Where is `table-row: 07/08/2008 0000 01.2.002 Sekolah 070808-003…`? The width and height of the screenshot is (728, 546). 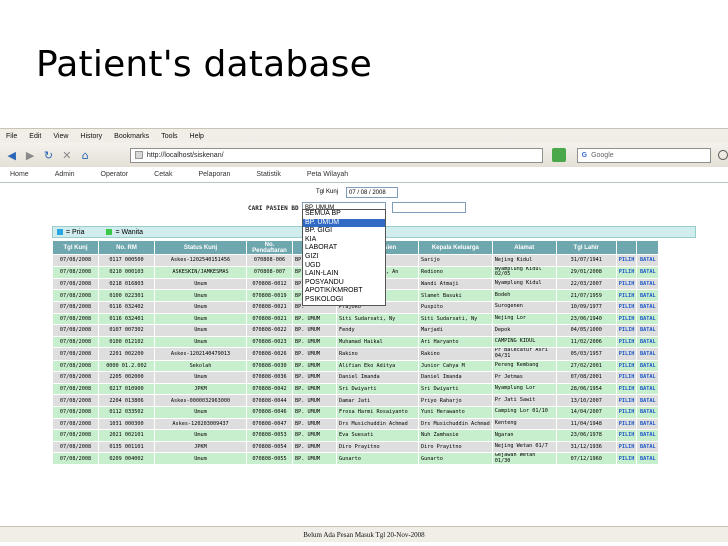 table-row: 07/08/2008 0000 01.2.002 Sekolah 070808-003… is located at coordinates (356, 366).